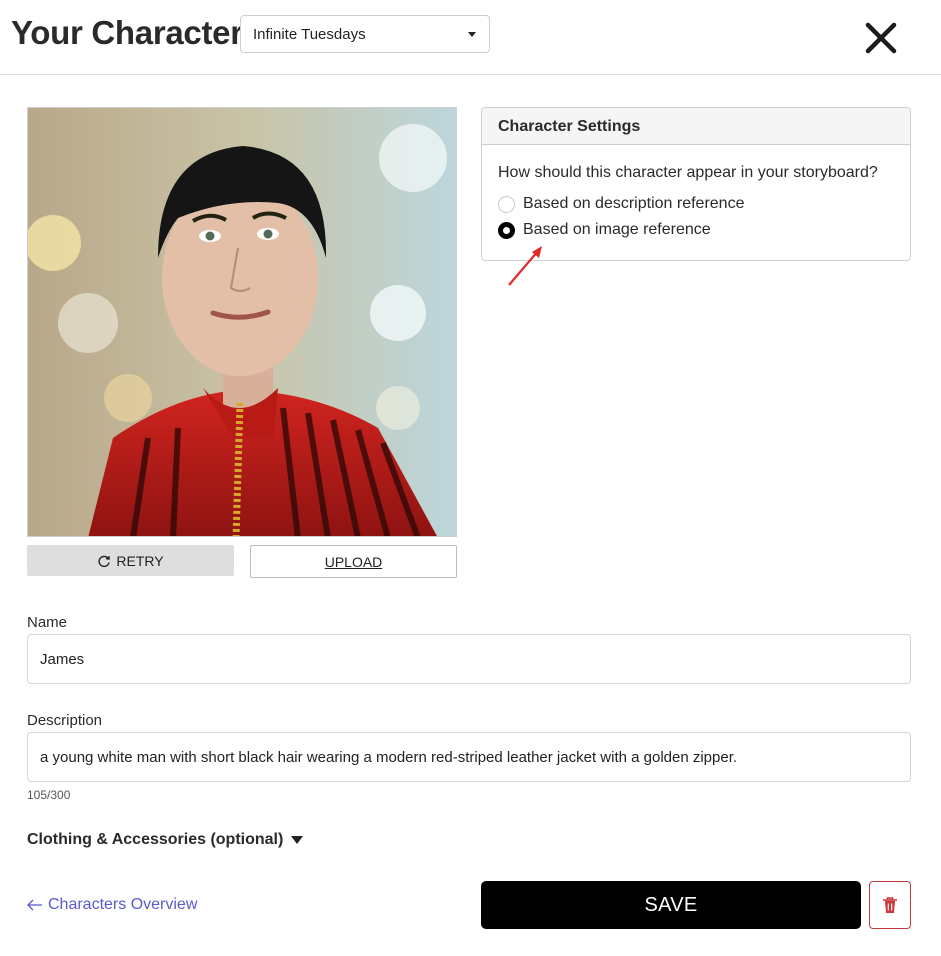 This screenshot has width=941, height=956. What do you see at coordinates (123, 904) in the screenshot?
I see `back-link-label: Characters Overview` at bounding box center [123, 904].